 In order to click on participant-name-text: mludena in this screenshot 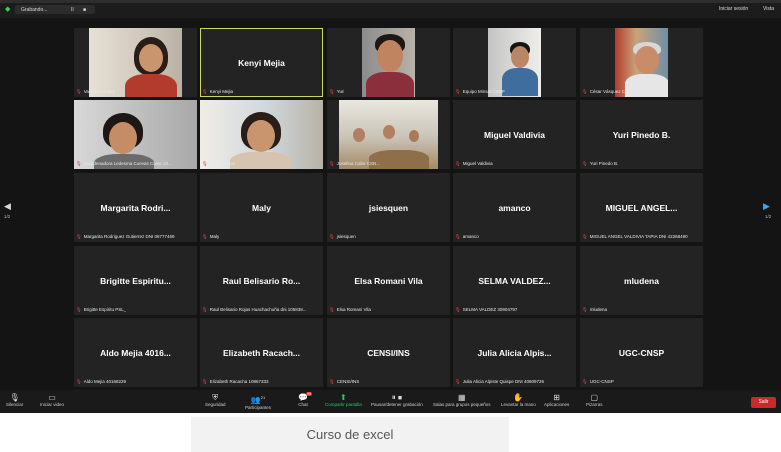, I will do `click(598, 309)`.